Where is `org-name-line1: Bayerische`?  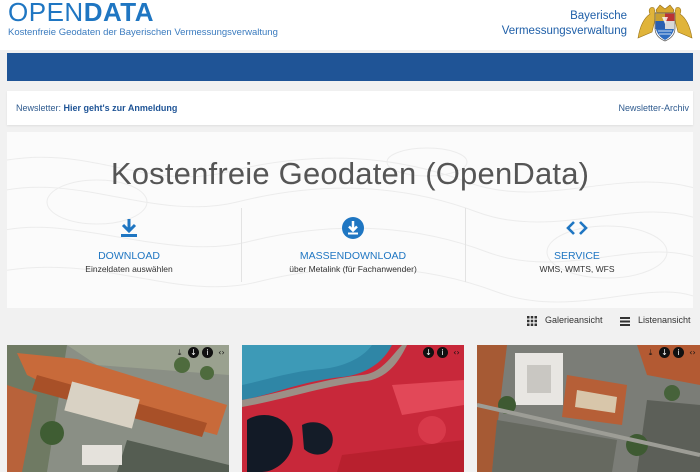
org-name-line1: Bayerische is located at coordinates (598, 16).